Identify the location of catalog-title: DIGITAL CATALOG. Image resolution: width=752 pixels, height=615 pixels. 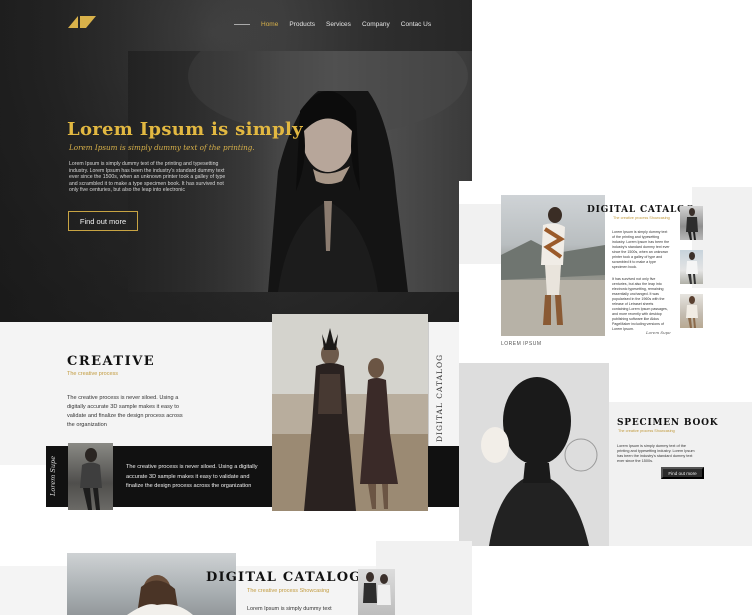
(641, 210).